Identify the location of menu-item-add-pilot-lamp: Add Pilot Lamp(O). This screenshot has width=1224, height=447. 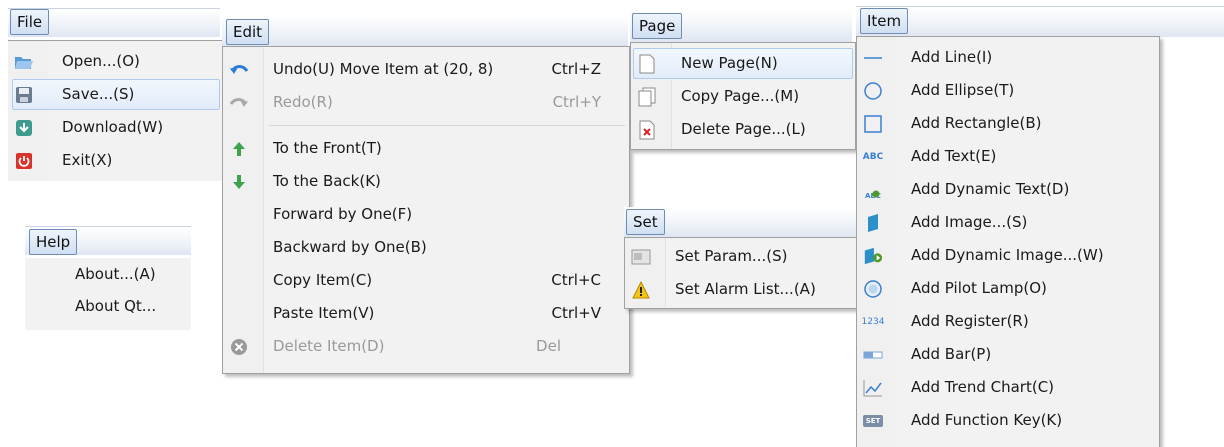
(1008, 288).